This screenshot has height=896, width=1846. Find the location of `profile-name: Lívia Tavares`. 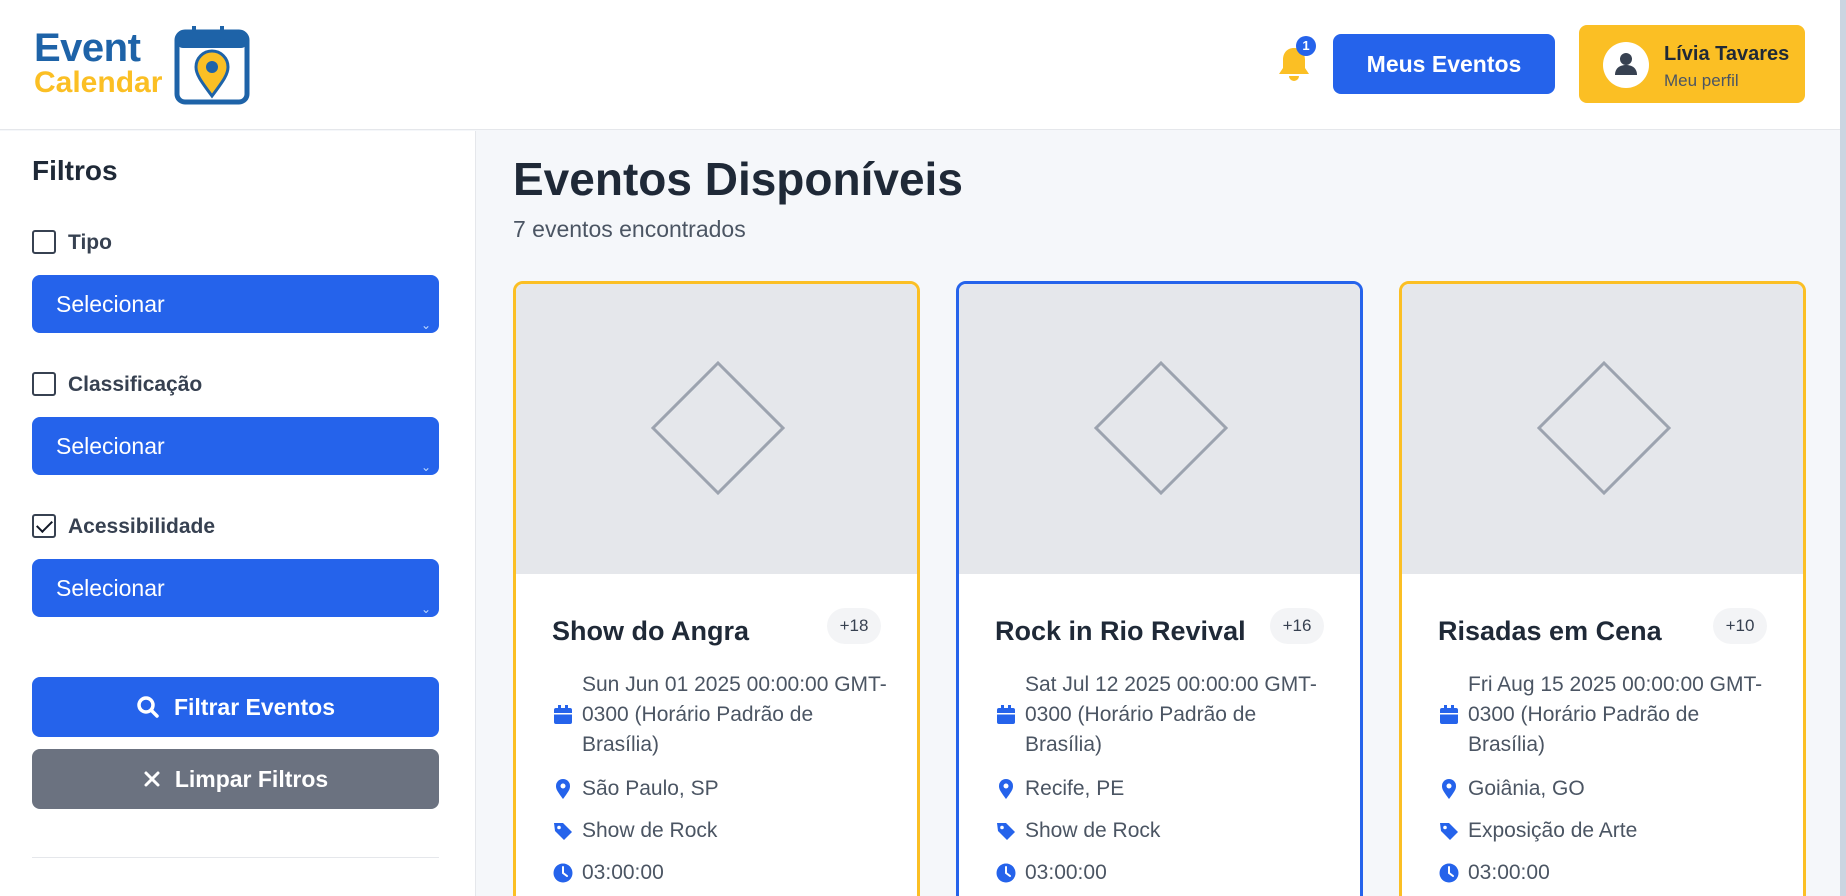

profile-name: Lívia Tavares is located at coordinates (1727, 54).